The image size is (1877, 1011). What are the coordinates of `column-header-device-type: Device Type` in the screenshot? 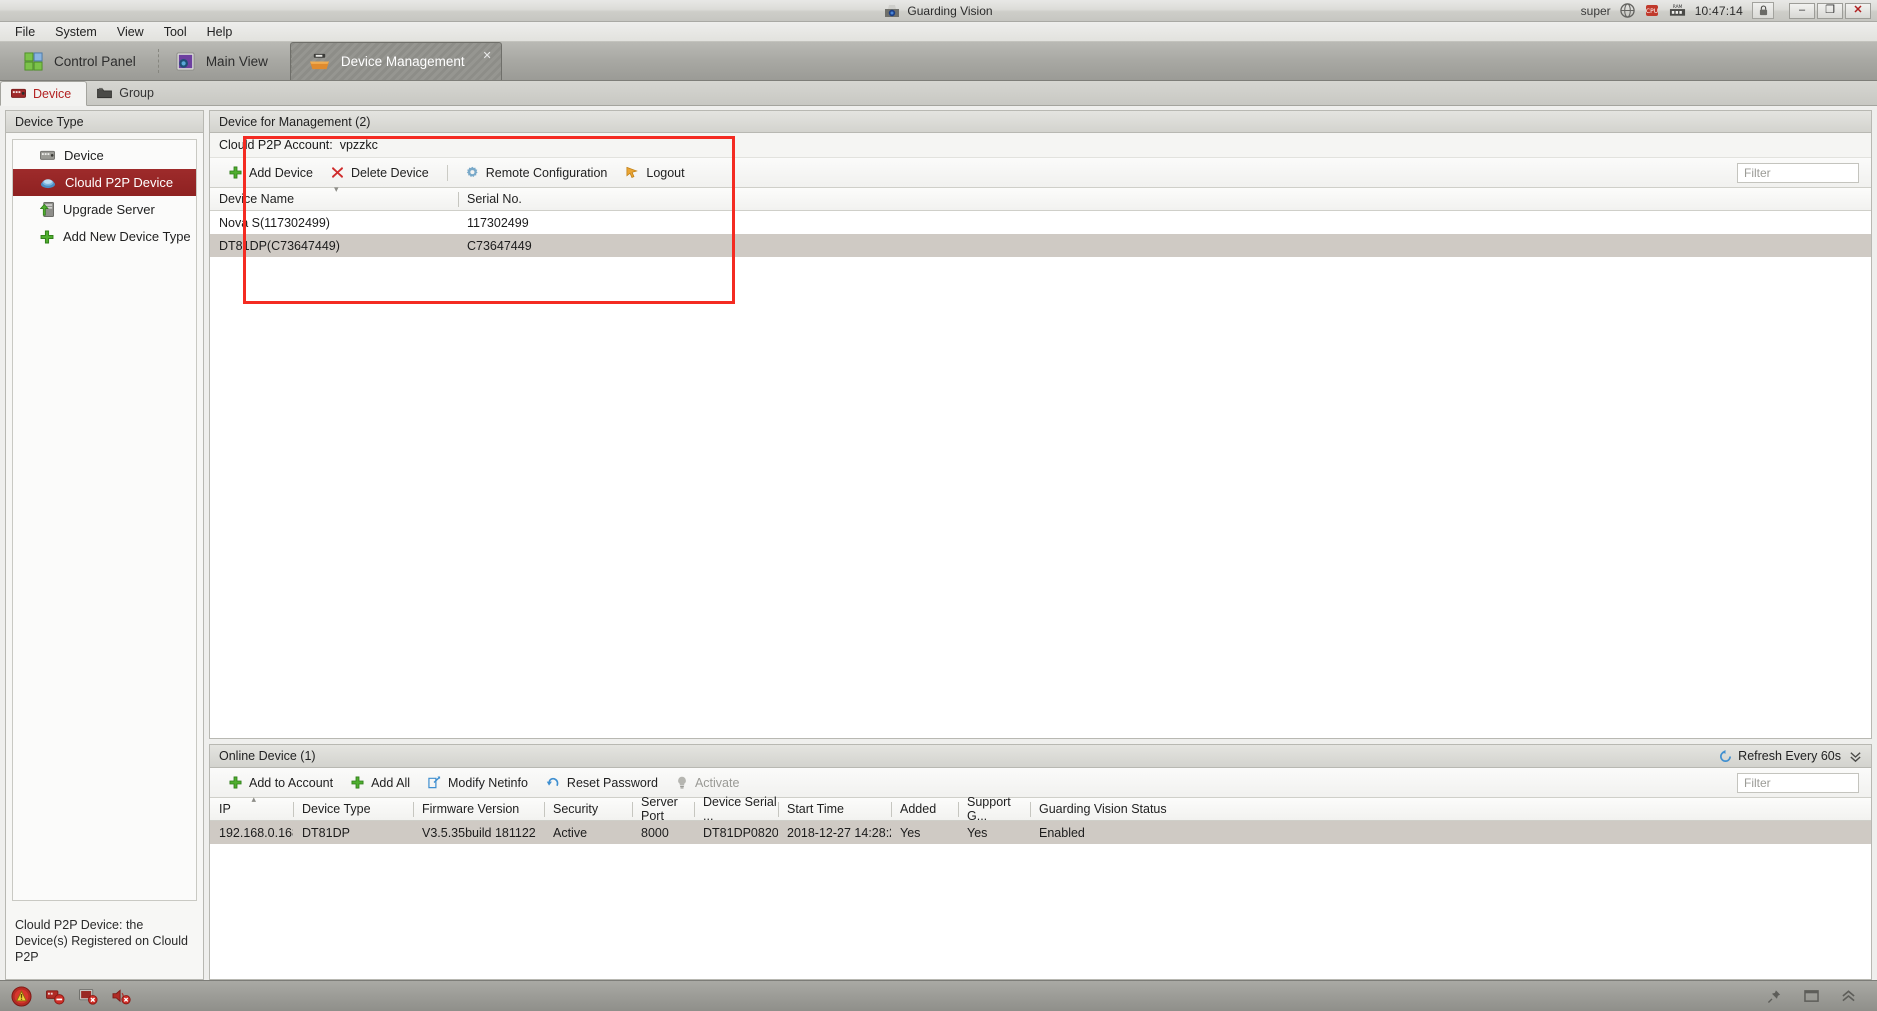 It's located at (353, 809).